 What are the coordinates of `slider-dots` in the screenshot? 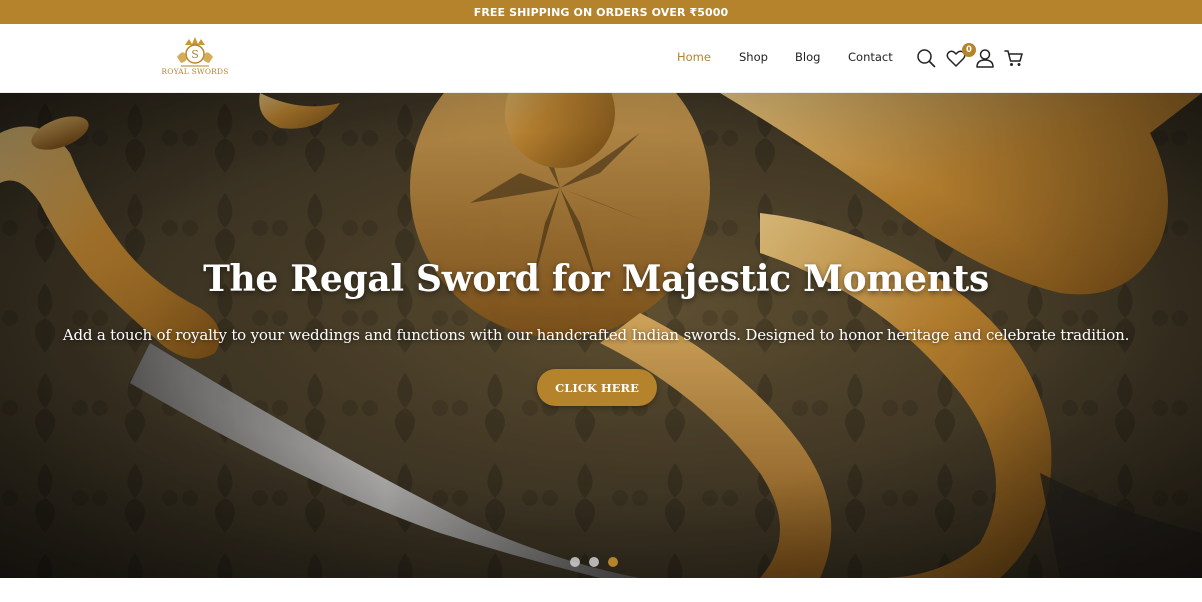 It's located at (594, 562).